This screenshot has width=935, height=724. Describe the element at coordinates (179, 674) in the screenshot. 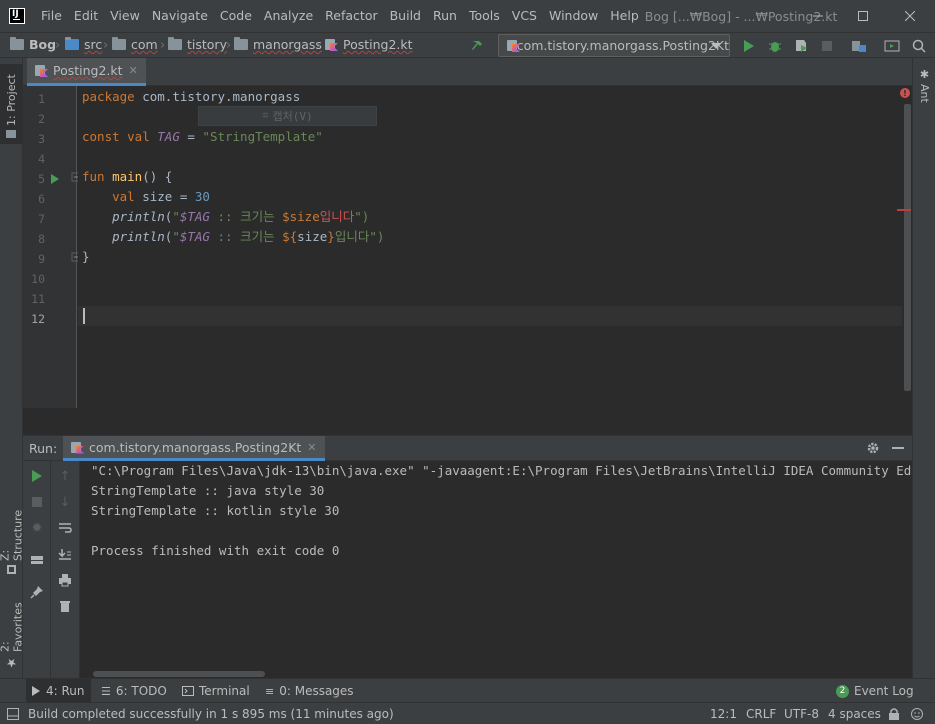

I see `console-horizontal-scrollbar` at that location.